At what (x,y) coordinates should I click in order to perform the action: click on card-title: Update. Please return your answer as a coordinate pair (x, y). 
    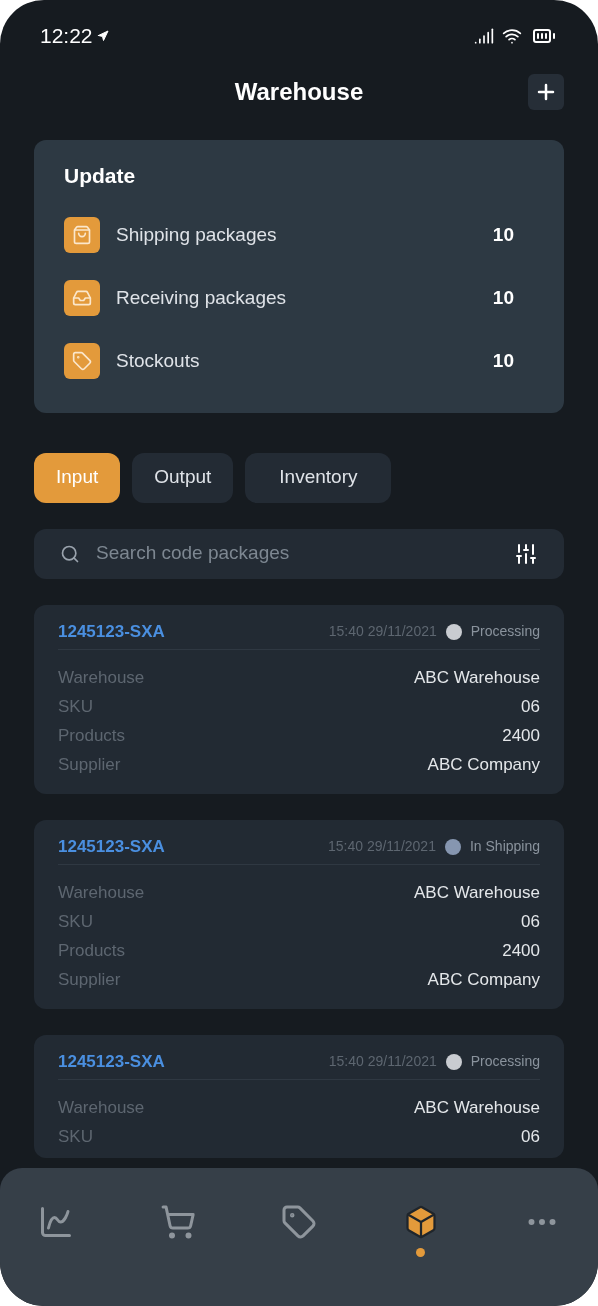
    Looking at the image, I should click on (100, 176).